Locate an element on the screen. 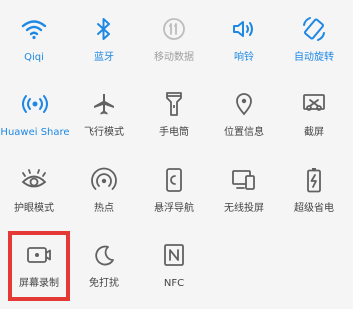 This screenshot has width=353, height=309. eye-icon is located at coordinates (34, 180).